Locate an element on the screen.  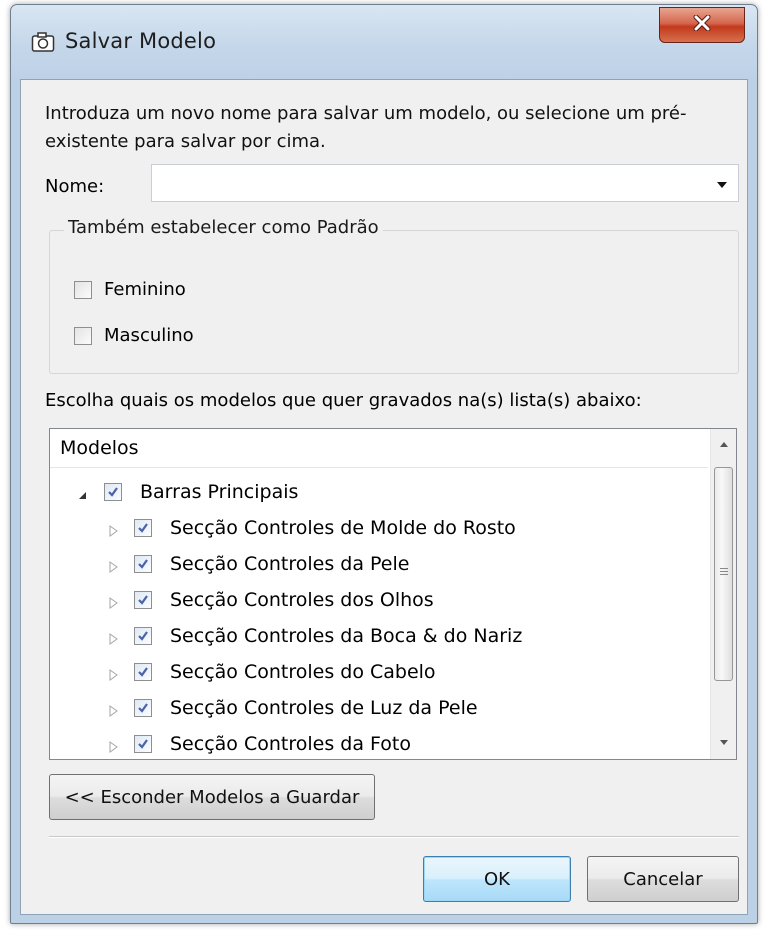
tree-node-child: Secção Controles de Luz da Pele is located at coordinates (292, 708).